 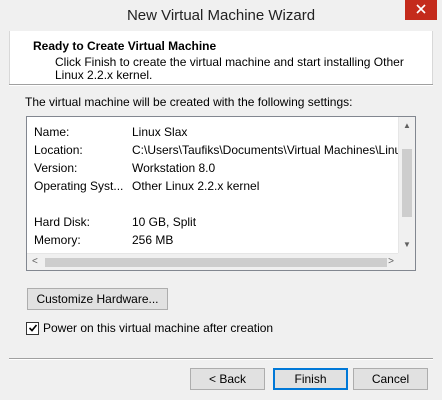 What do you see at coordinates (216, 262) in the screenshot?
I see `horizontal-scroll-thumb` at bounding box center [216, 262].